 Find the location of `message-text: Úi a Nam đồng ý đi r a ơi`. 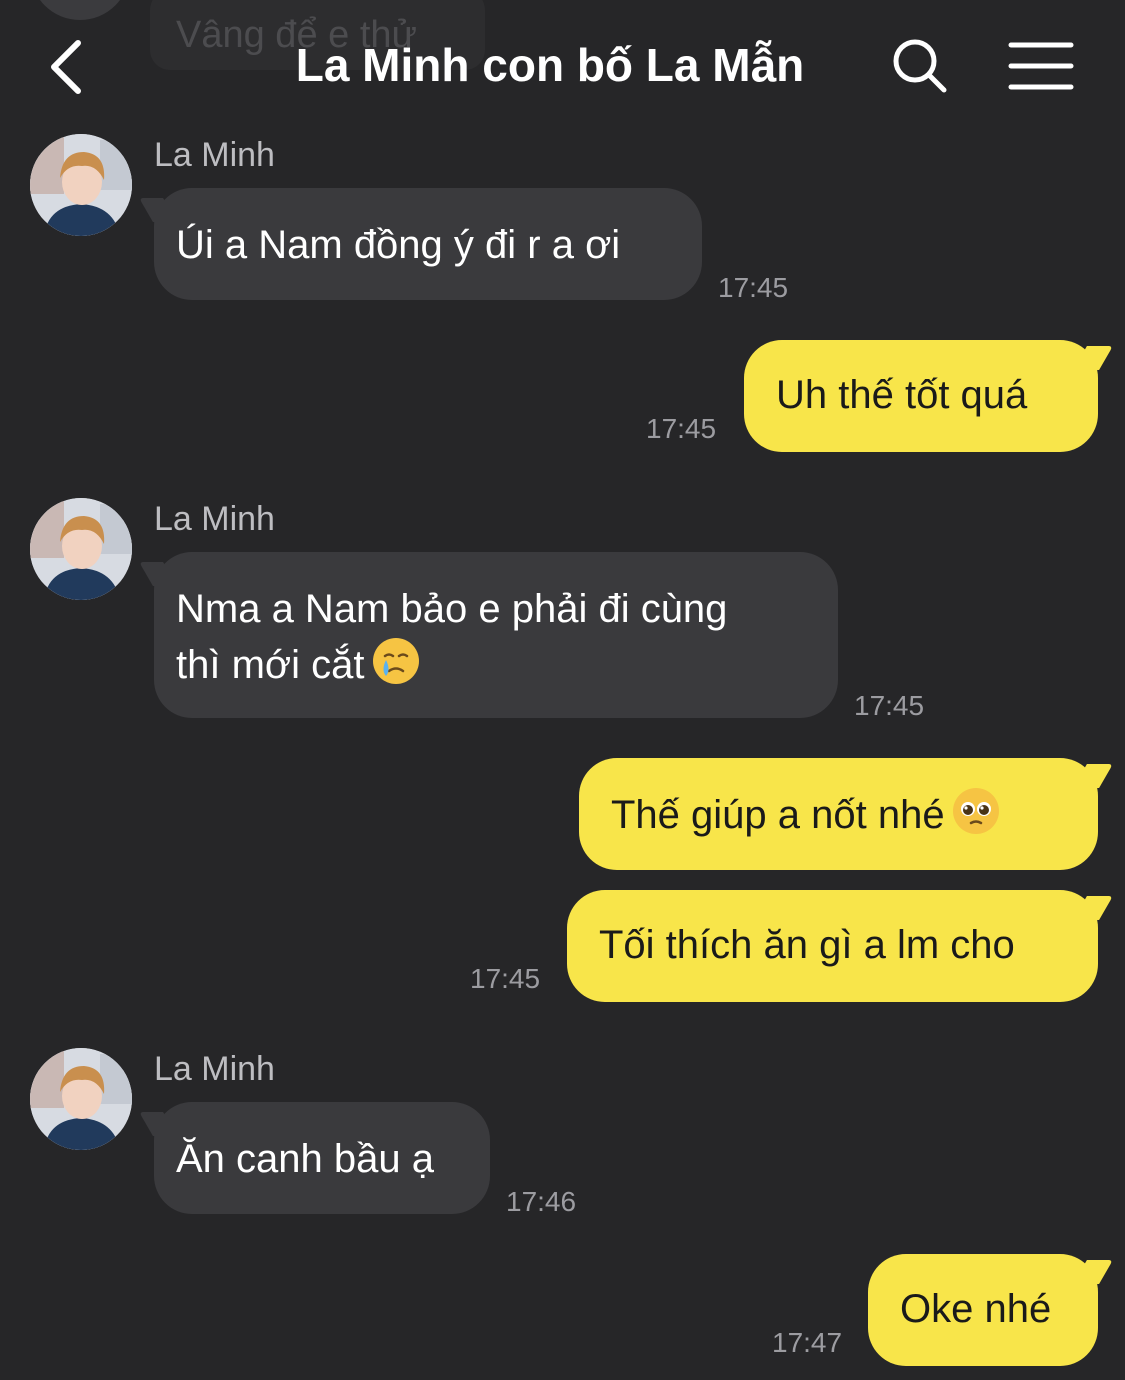

message-text: Úi a Nam đồng ý đi r a ơi is located at coordinates (398, 245).